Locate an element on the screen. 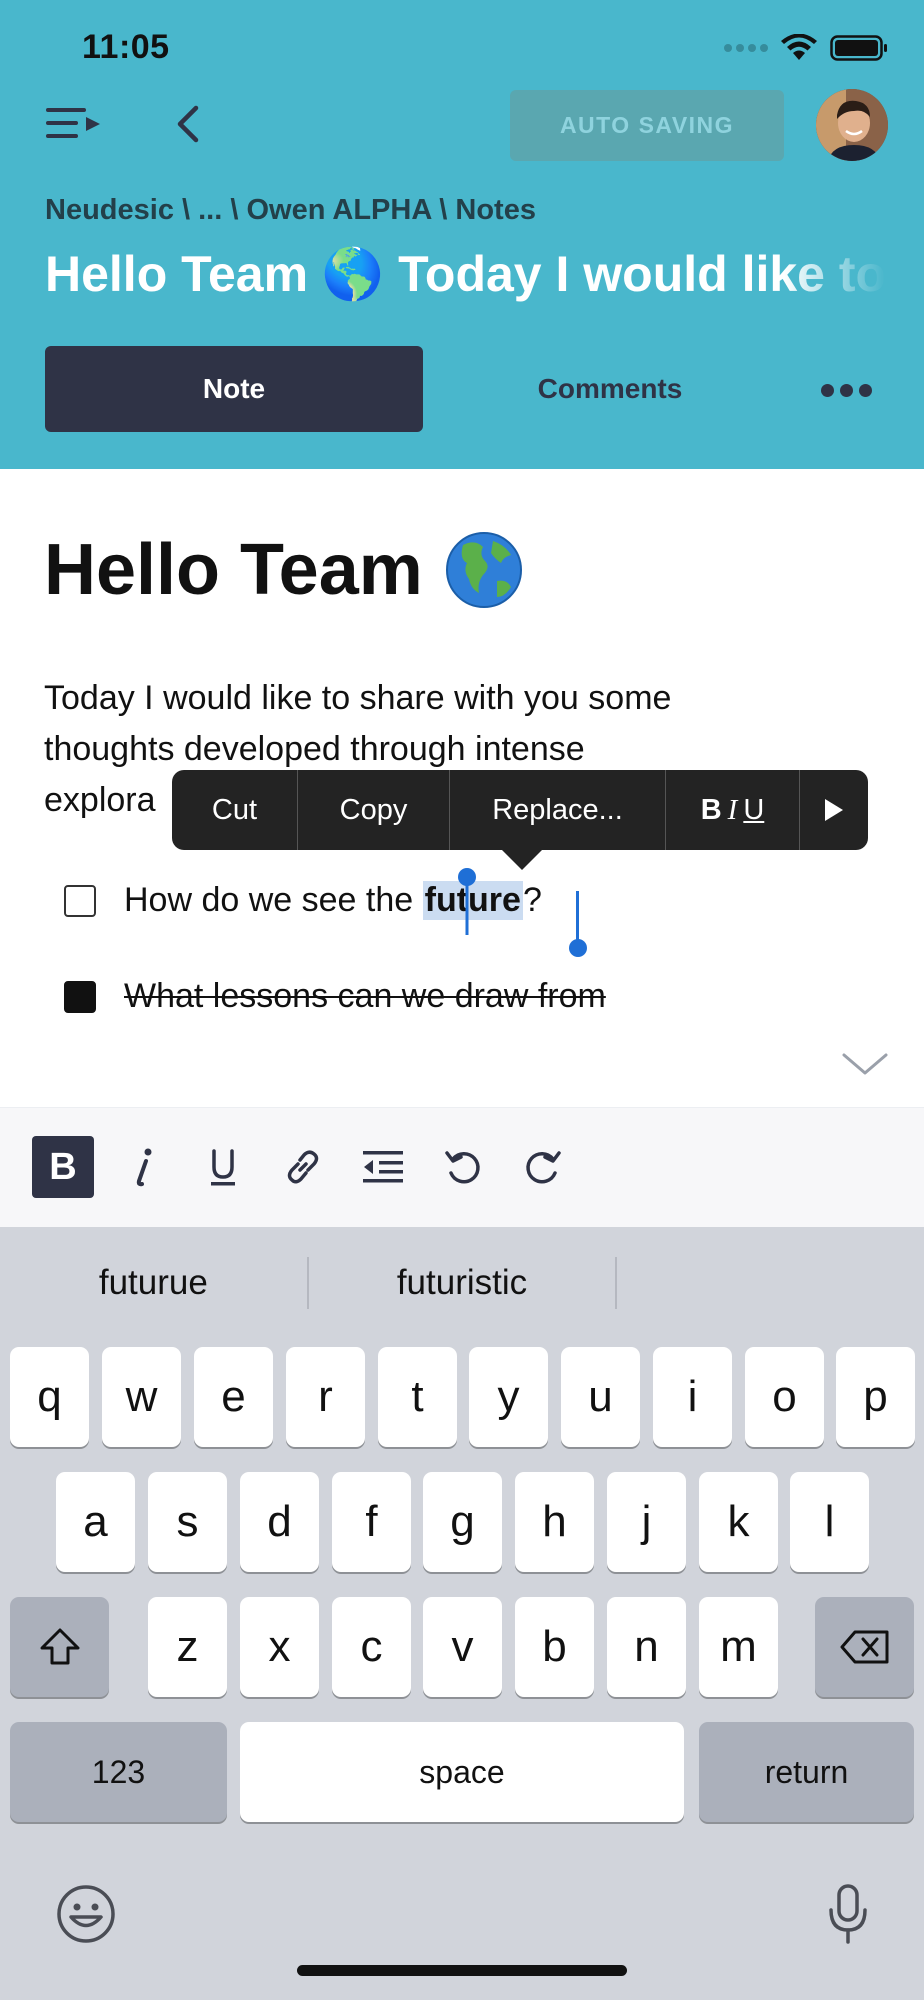 The height and width of the screenshot is (2000, 924). format-menu-item: B I U is located at coordinates (733, 810).